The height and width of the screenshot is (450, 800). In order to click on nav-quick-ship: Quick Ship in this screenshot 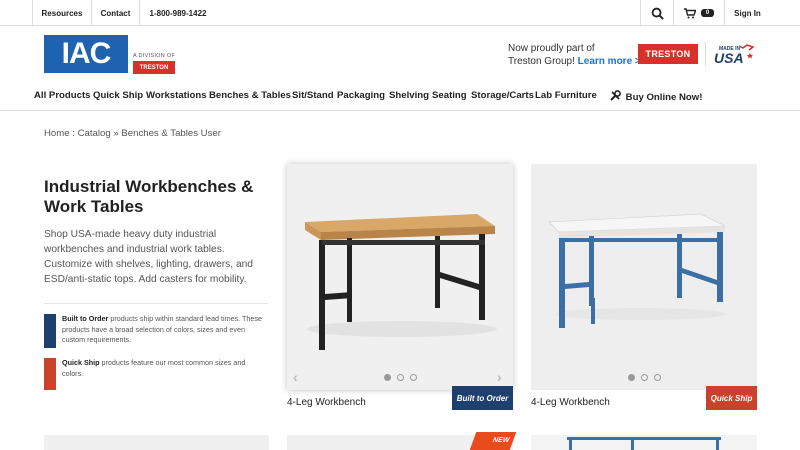, I will do `click(118, 95)`.